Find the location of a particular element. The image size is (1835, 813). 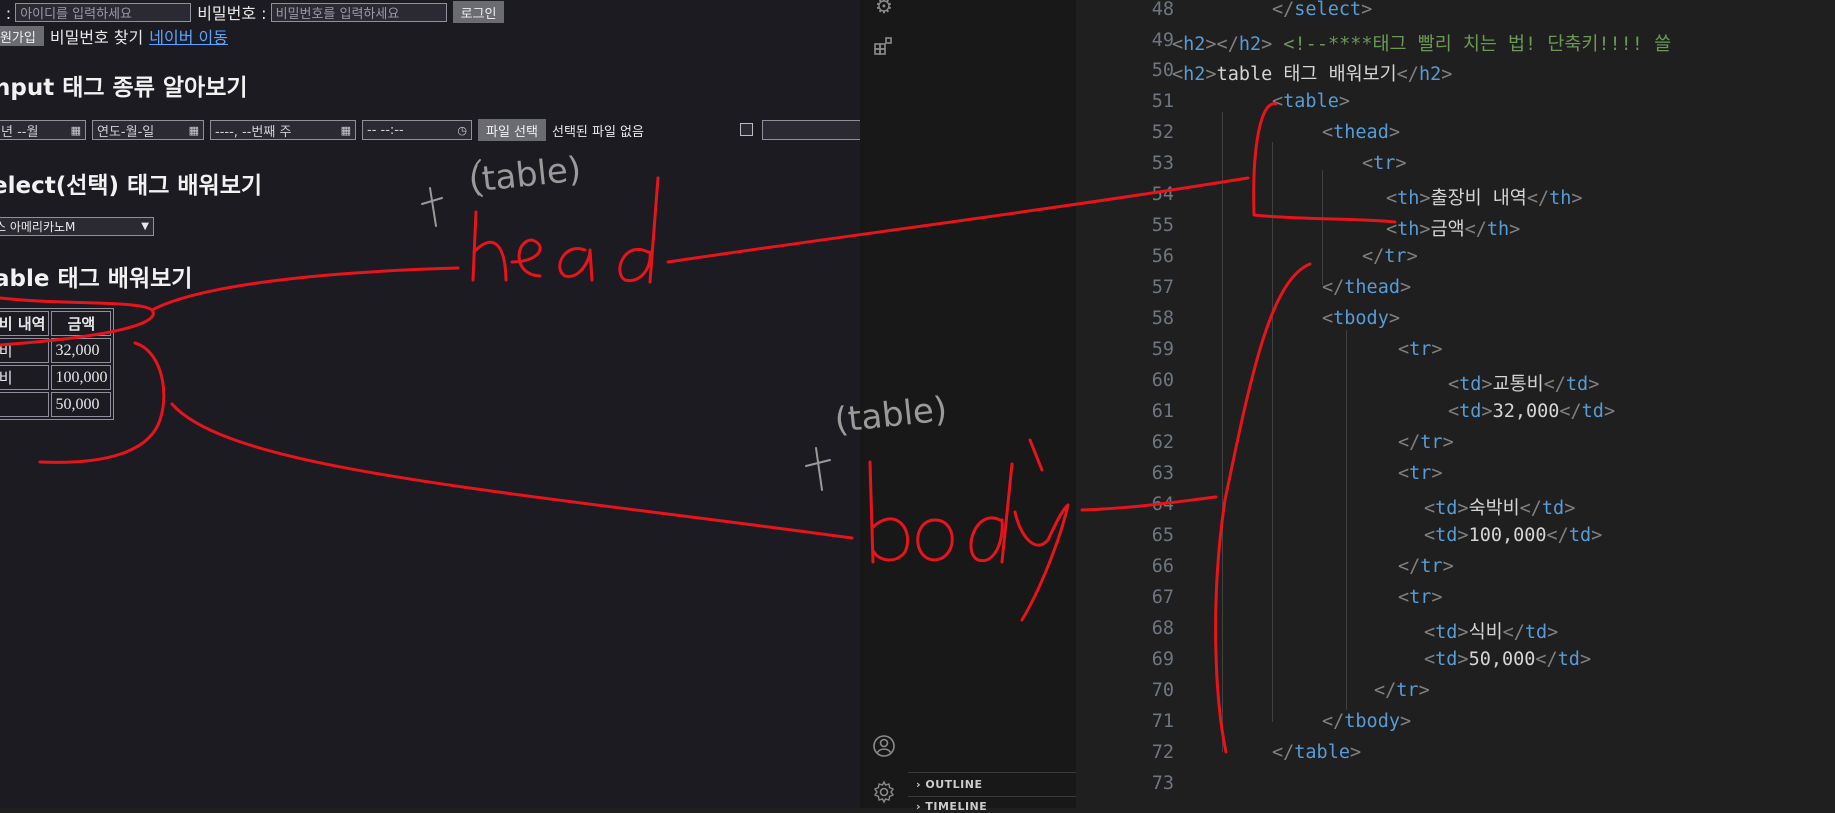

login-button: 로그인 is located at coordinates (478, 12).